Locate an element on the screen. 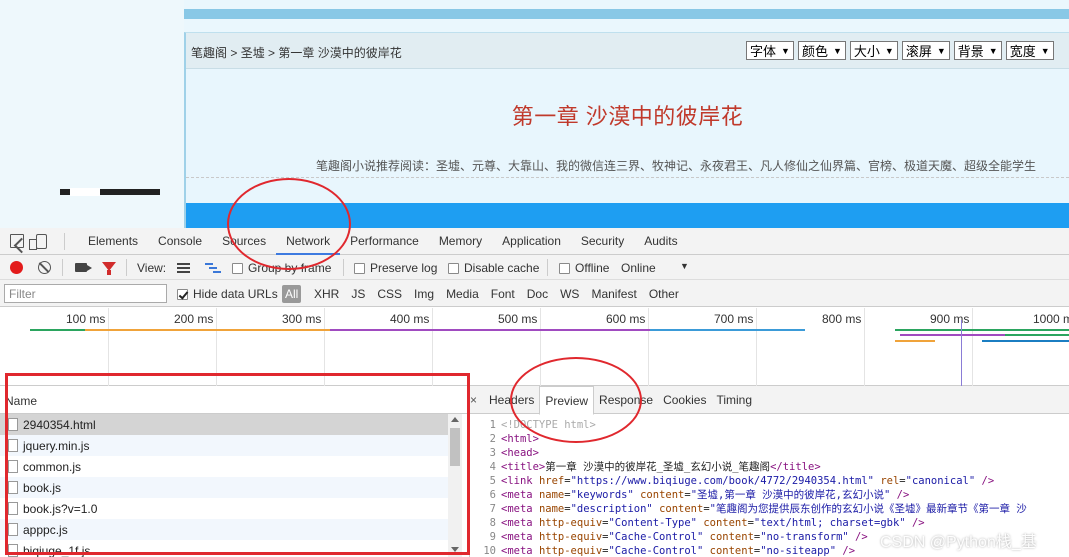 The image size is (1069, 557). annotation-circle is located at coordinates (289, 224).